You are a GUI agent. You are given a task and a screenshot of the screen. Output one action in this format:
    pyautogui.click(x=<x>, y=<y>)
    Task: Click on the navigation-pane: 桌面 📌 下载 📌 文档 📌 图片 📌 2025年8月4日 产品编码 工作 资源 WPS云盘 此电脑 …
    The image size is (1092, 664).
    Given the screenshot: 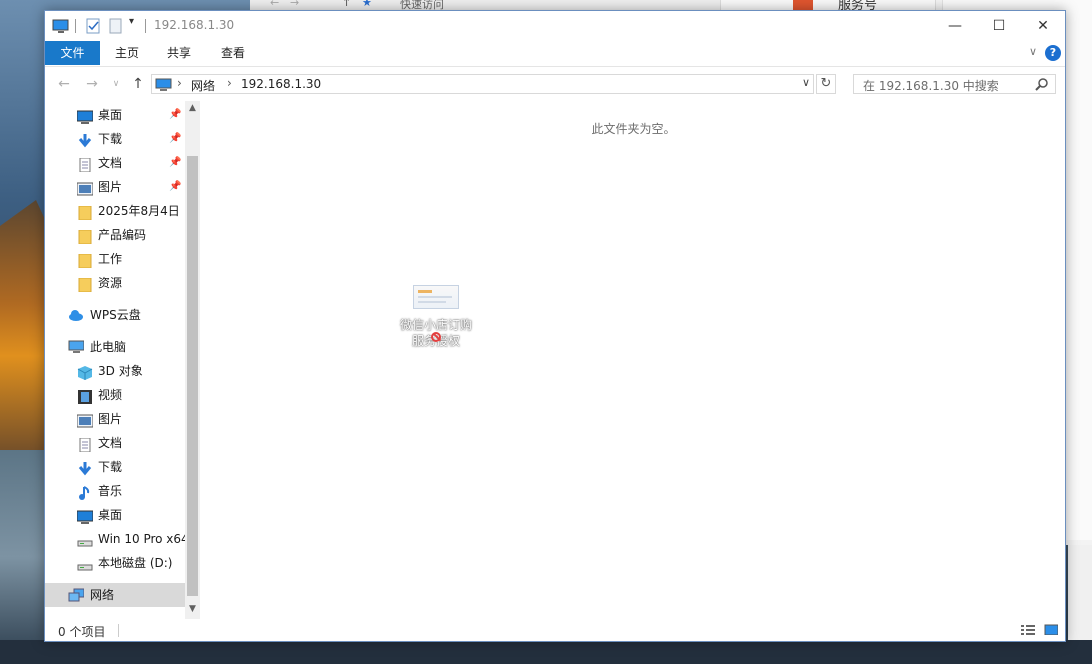 What is the action you would take?
    pyautogui.click(x=123, y=360)
    